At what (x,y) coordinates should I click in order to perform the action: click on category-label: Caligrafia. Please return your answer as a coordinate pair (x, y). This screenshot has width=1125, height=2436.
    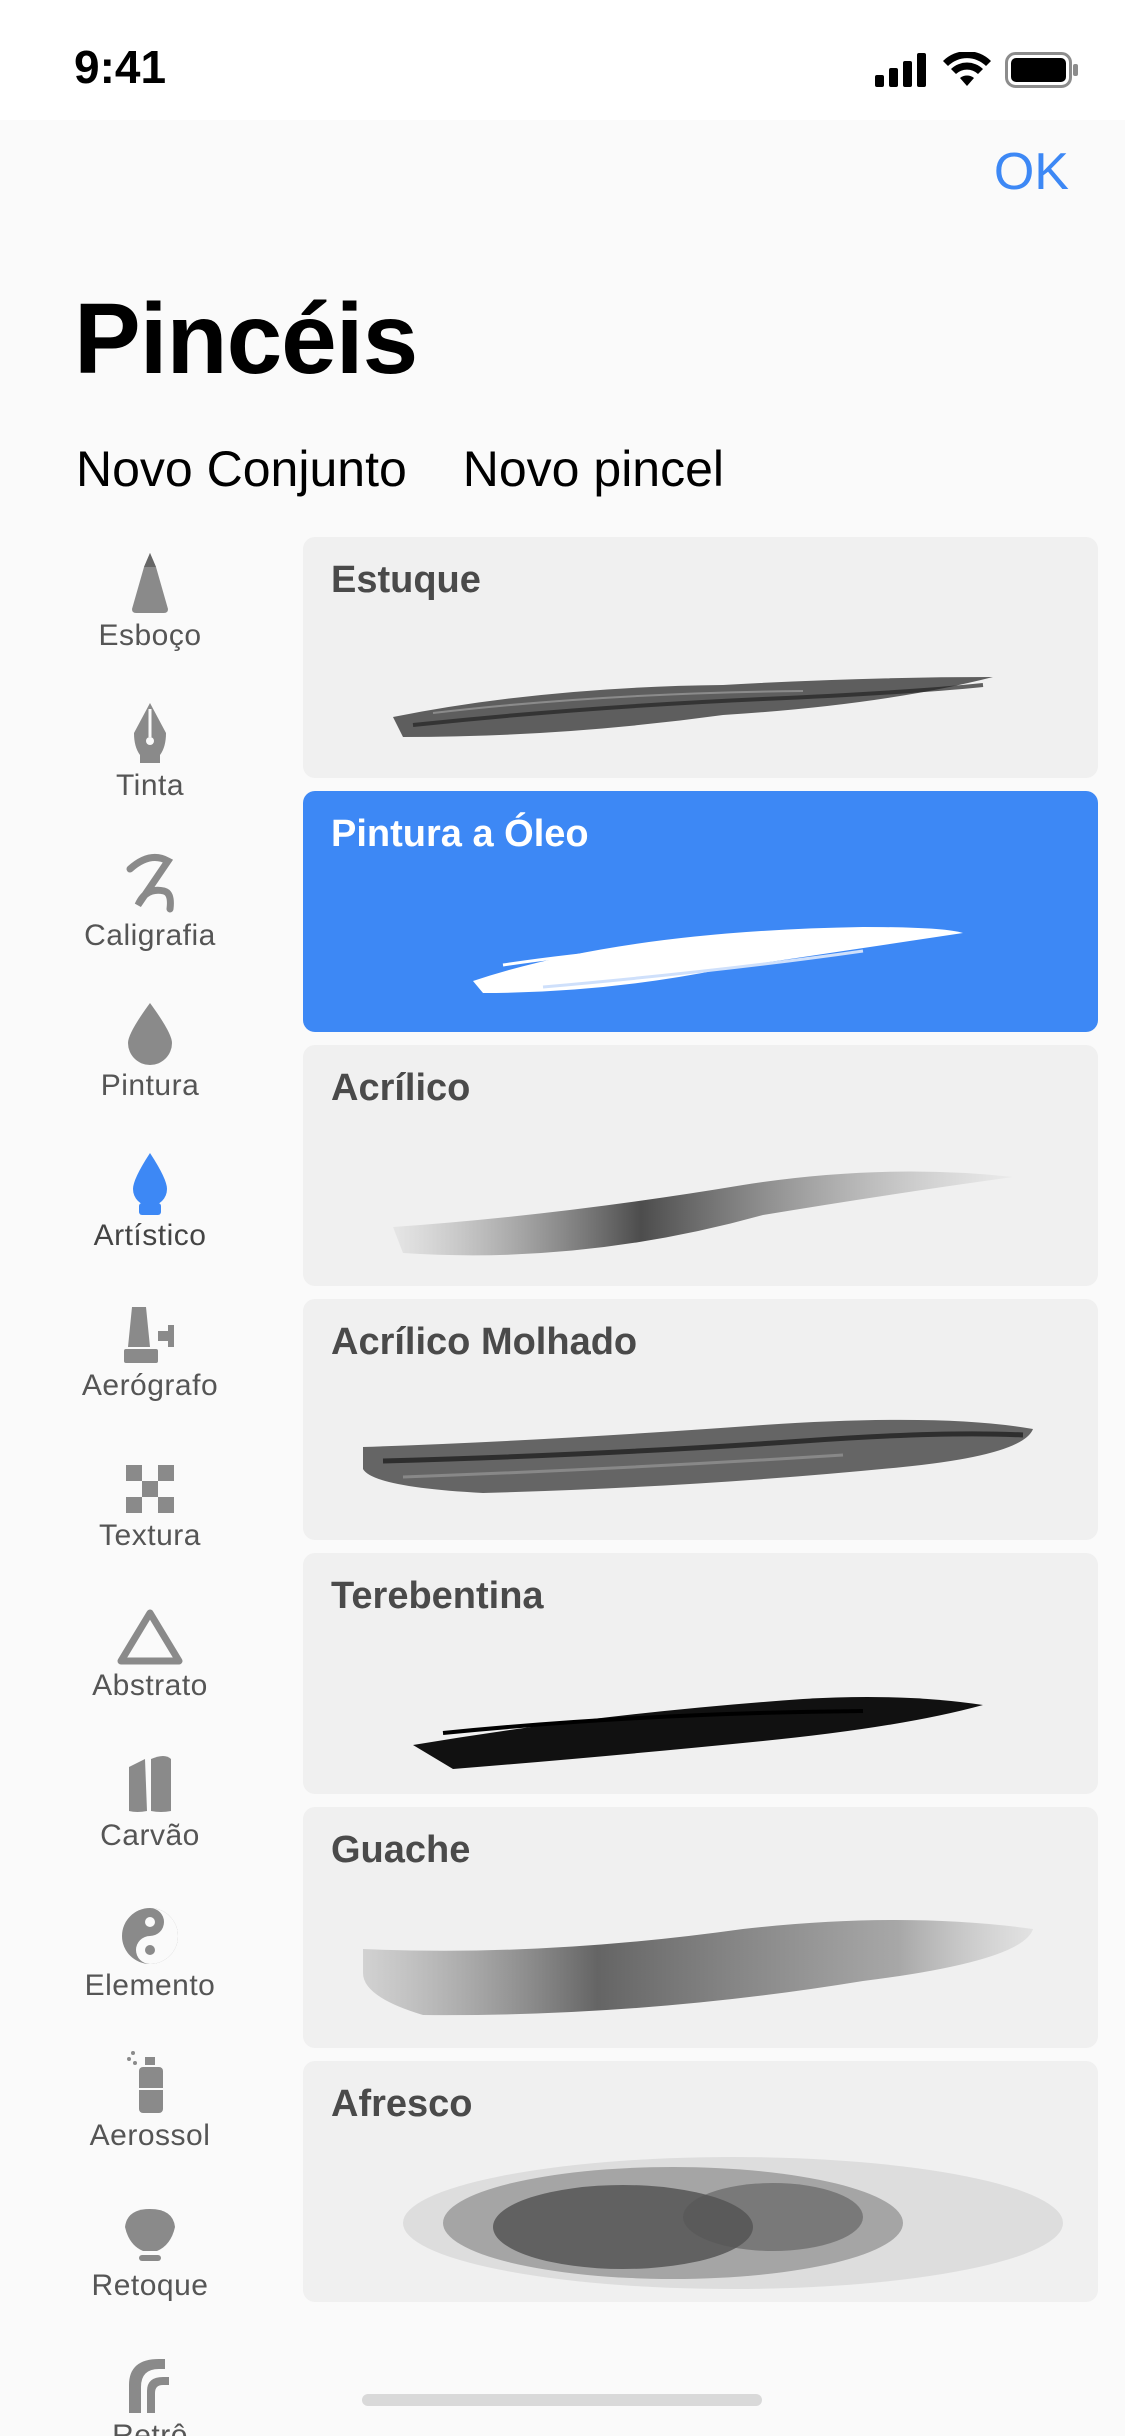
    Looking at the image, I should click on (150, 935).